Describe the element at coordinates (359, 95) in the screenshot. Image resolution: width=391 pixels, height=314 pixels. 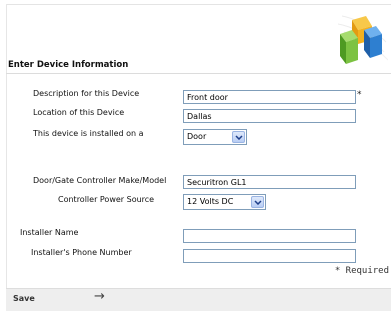
I see `required-marker: *` at that location.